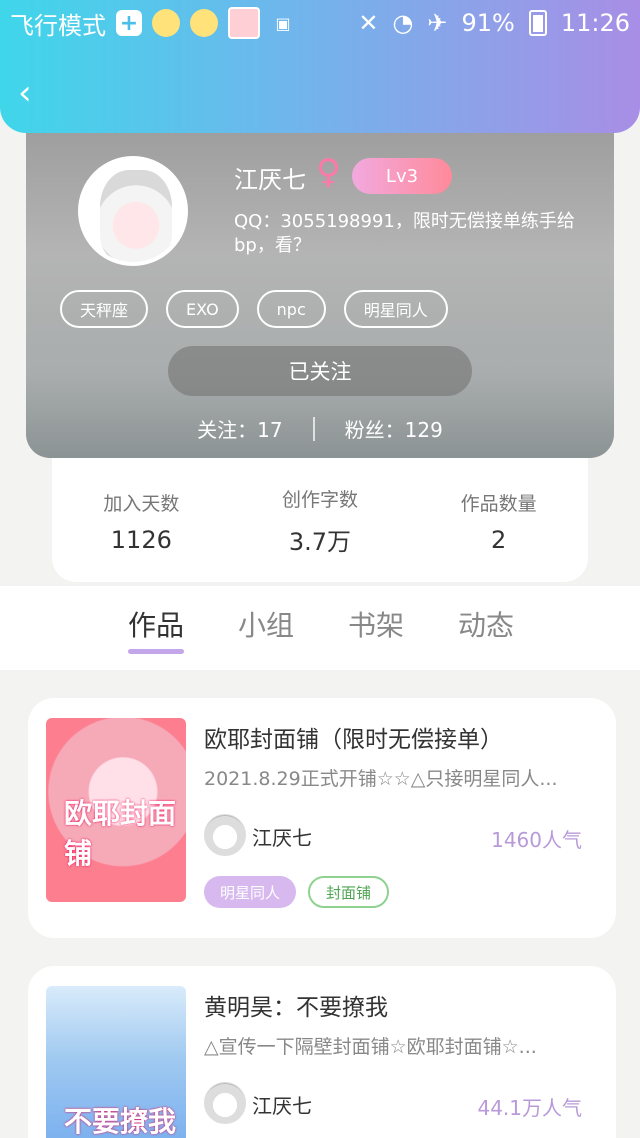 The height and width of the screenshot is (1138, 640). I want to click on tab-works: 作品, so click(156, 628).